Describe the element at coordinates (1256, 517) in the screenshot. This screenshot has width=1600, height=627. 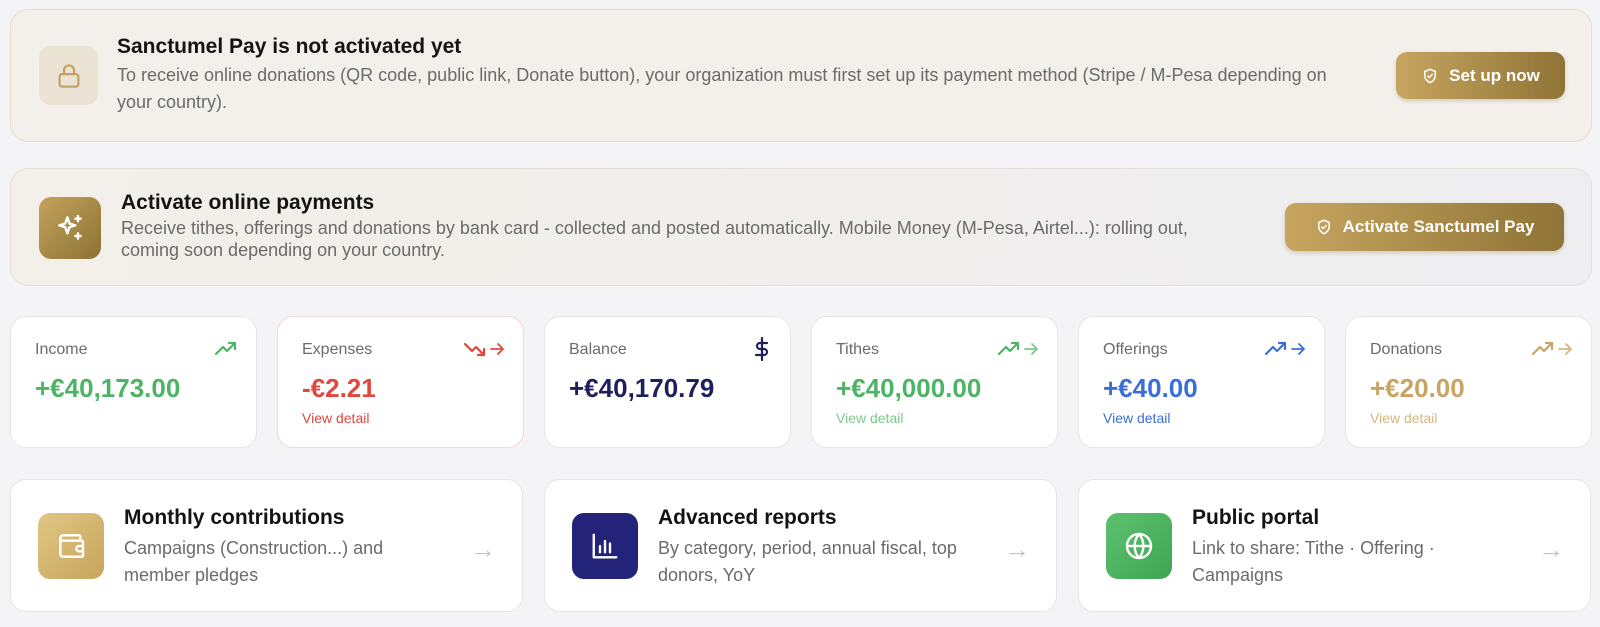
I see `card-title: Public portal` at that location.